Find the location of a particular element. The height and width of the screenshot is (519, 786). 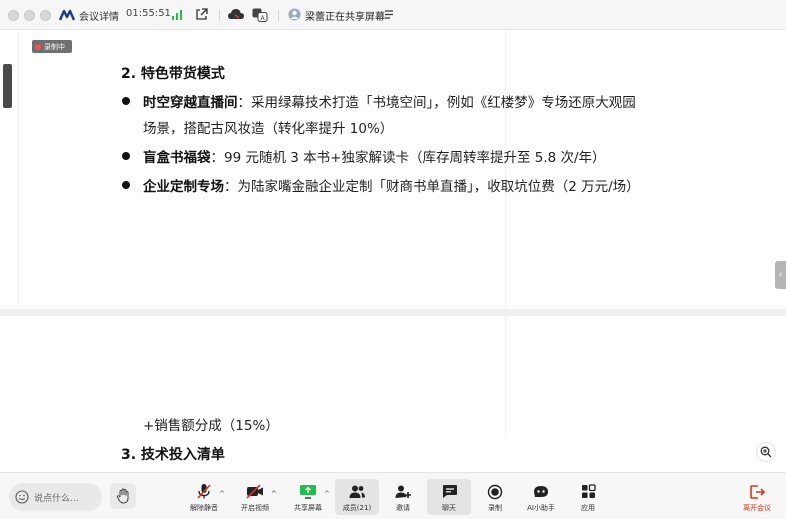

apps-label: 应用 is located at coordinates (588, 508).